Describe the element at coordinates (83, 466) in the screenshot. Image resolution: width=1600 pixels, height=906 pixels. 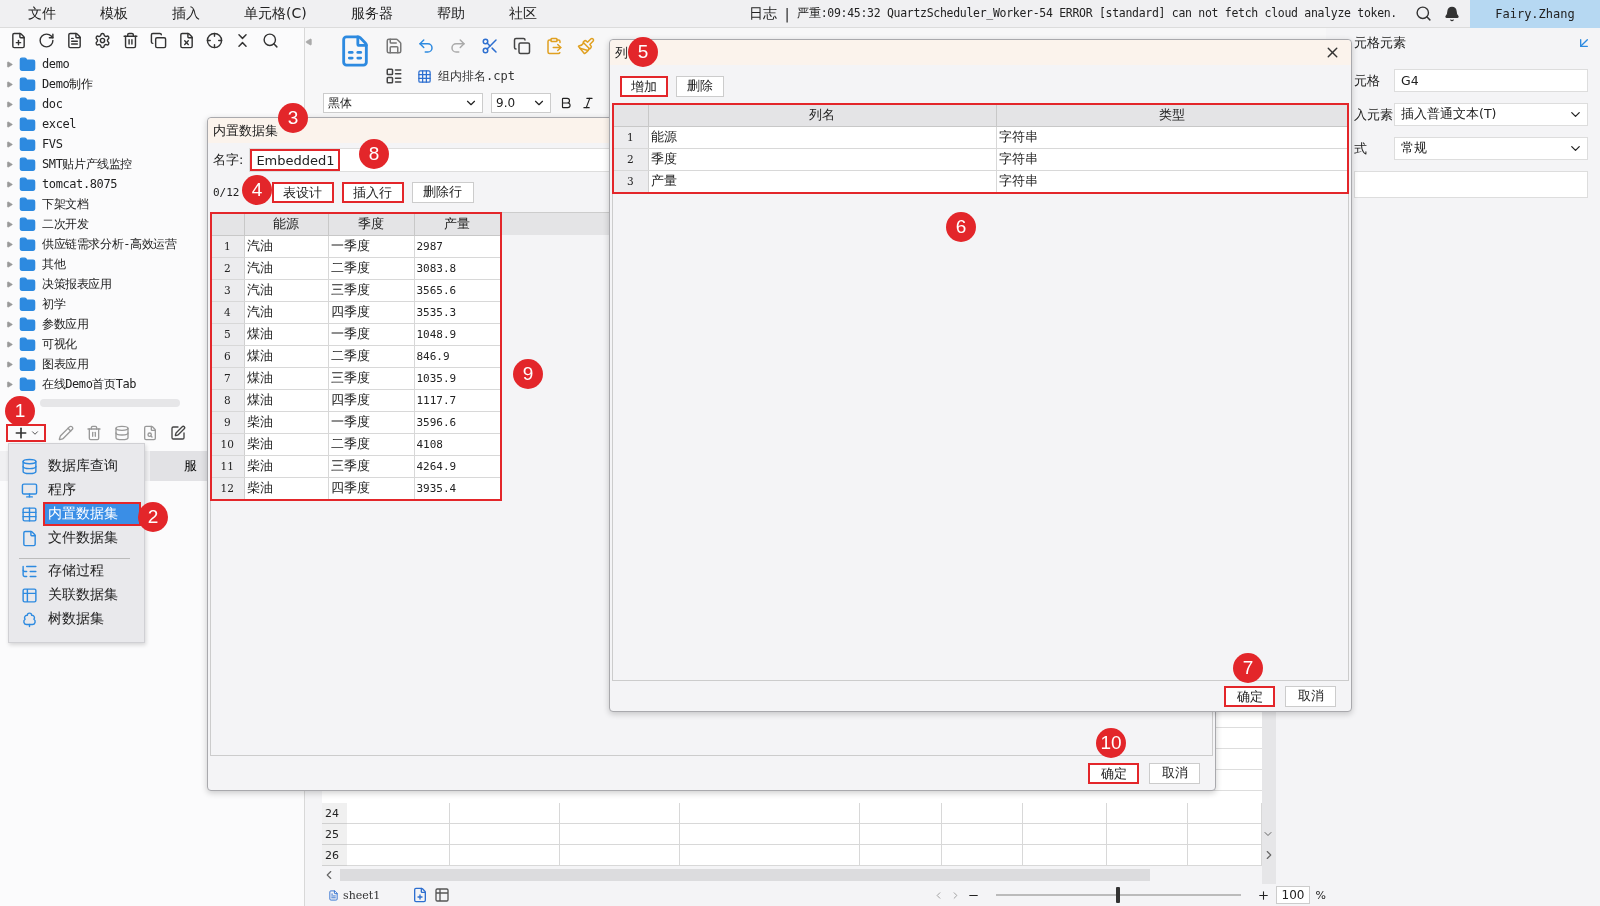
I see `menu-item: 数据库查询` at that location.